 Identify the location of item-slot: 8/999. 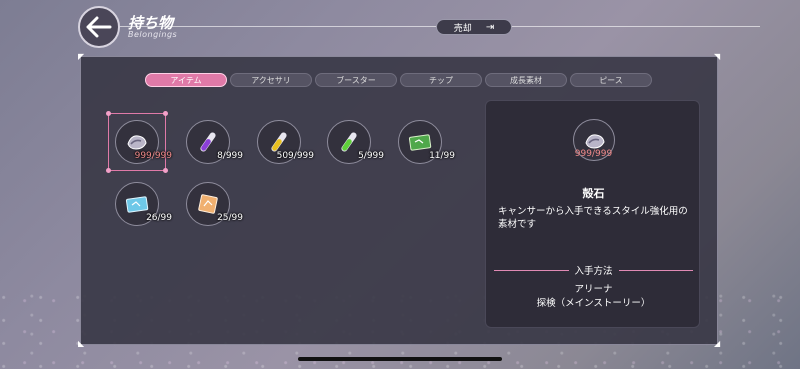
(214, 142).